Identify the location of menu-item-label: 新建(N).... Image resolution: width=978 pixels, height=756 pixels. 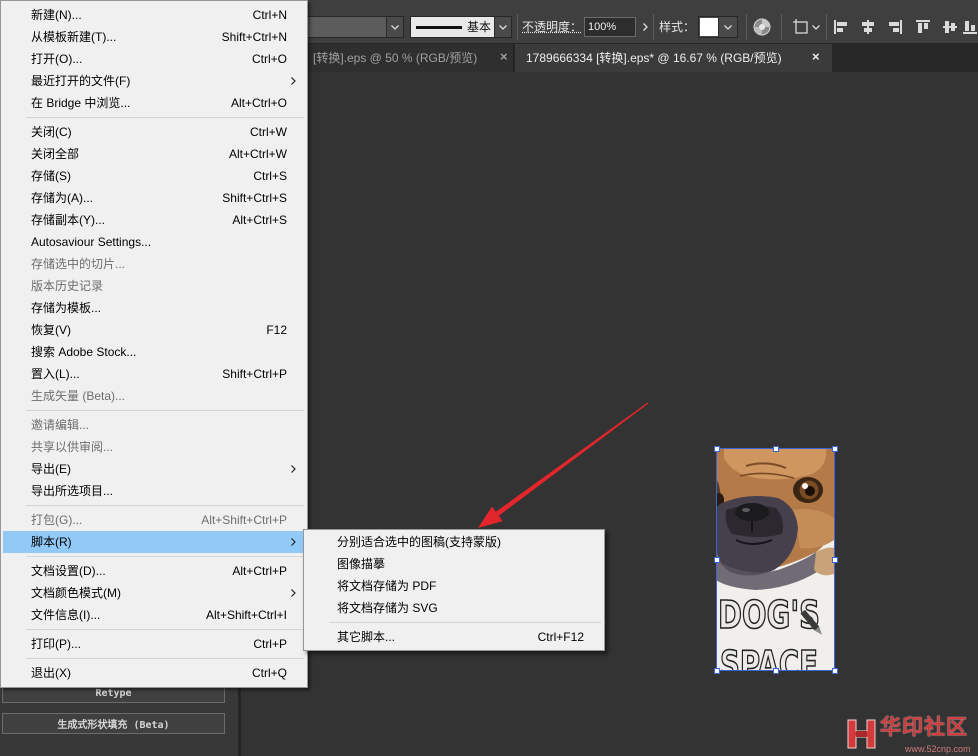
(56, 15).